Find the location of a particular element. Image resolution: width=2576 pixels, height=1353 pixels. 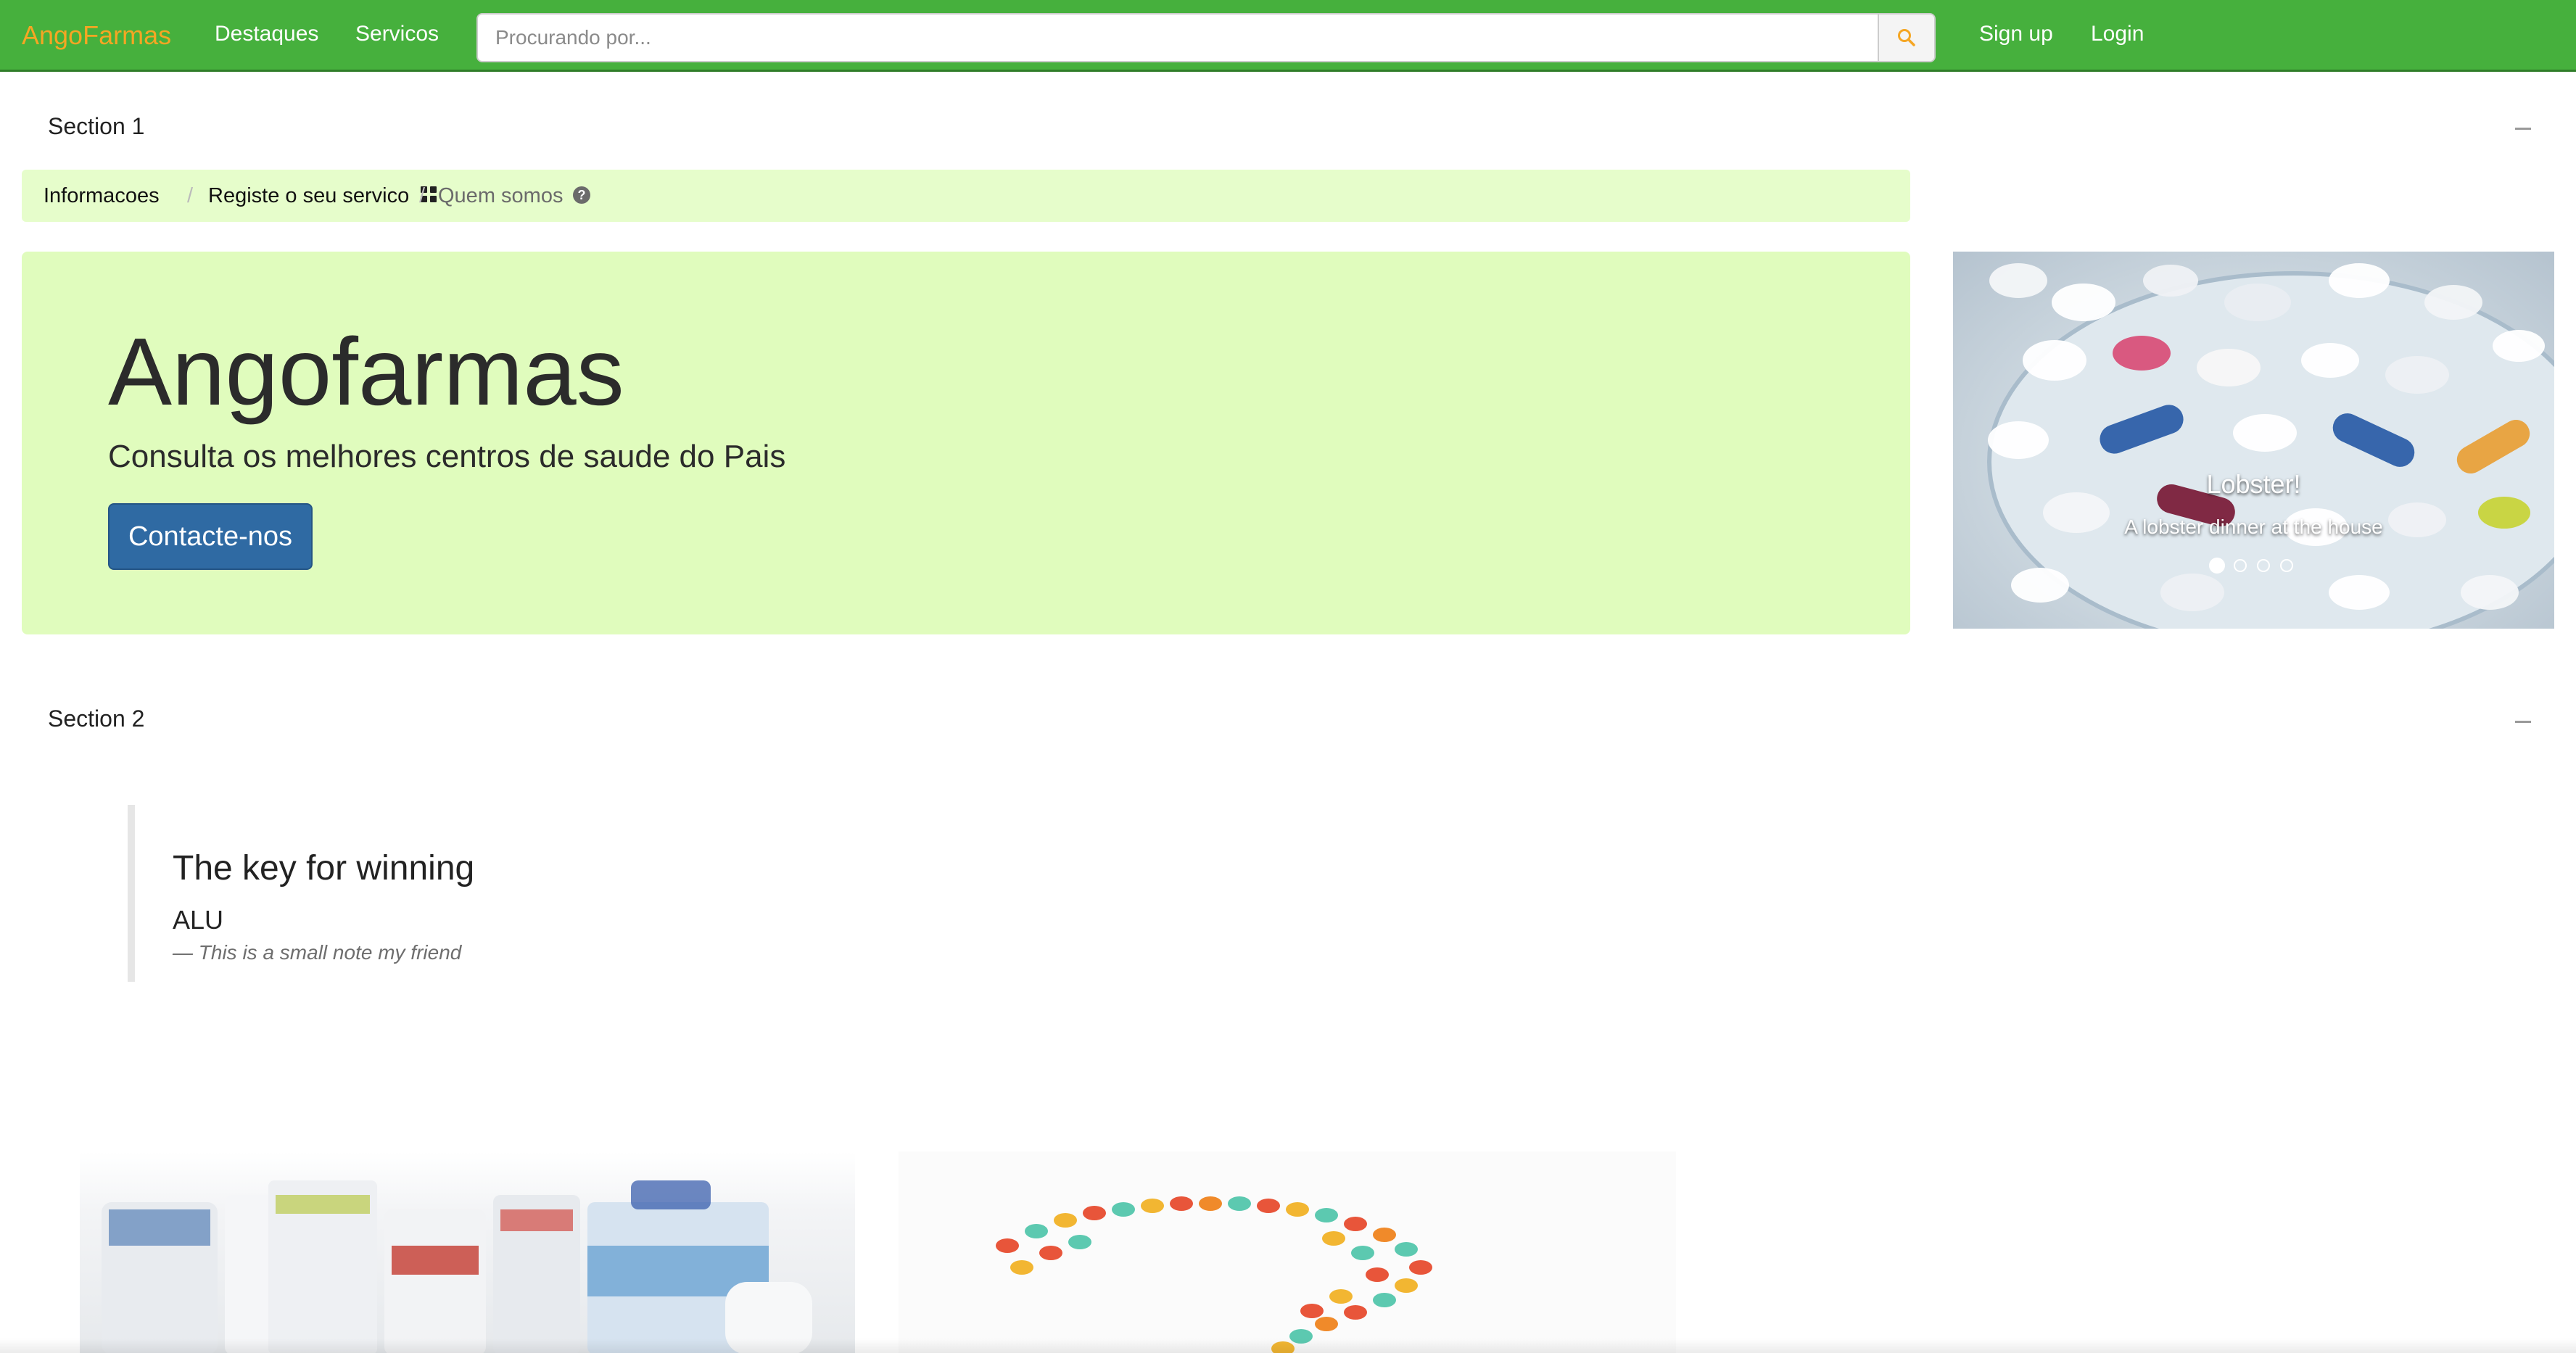

quote-title: The key for winning is located at coordinates (324, 868).